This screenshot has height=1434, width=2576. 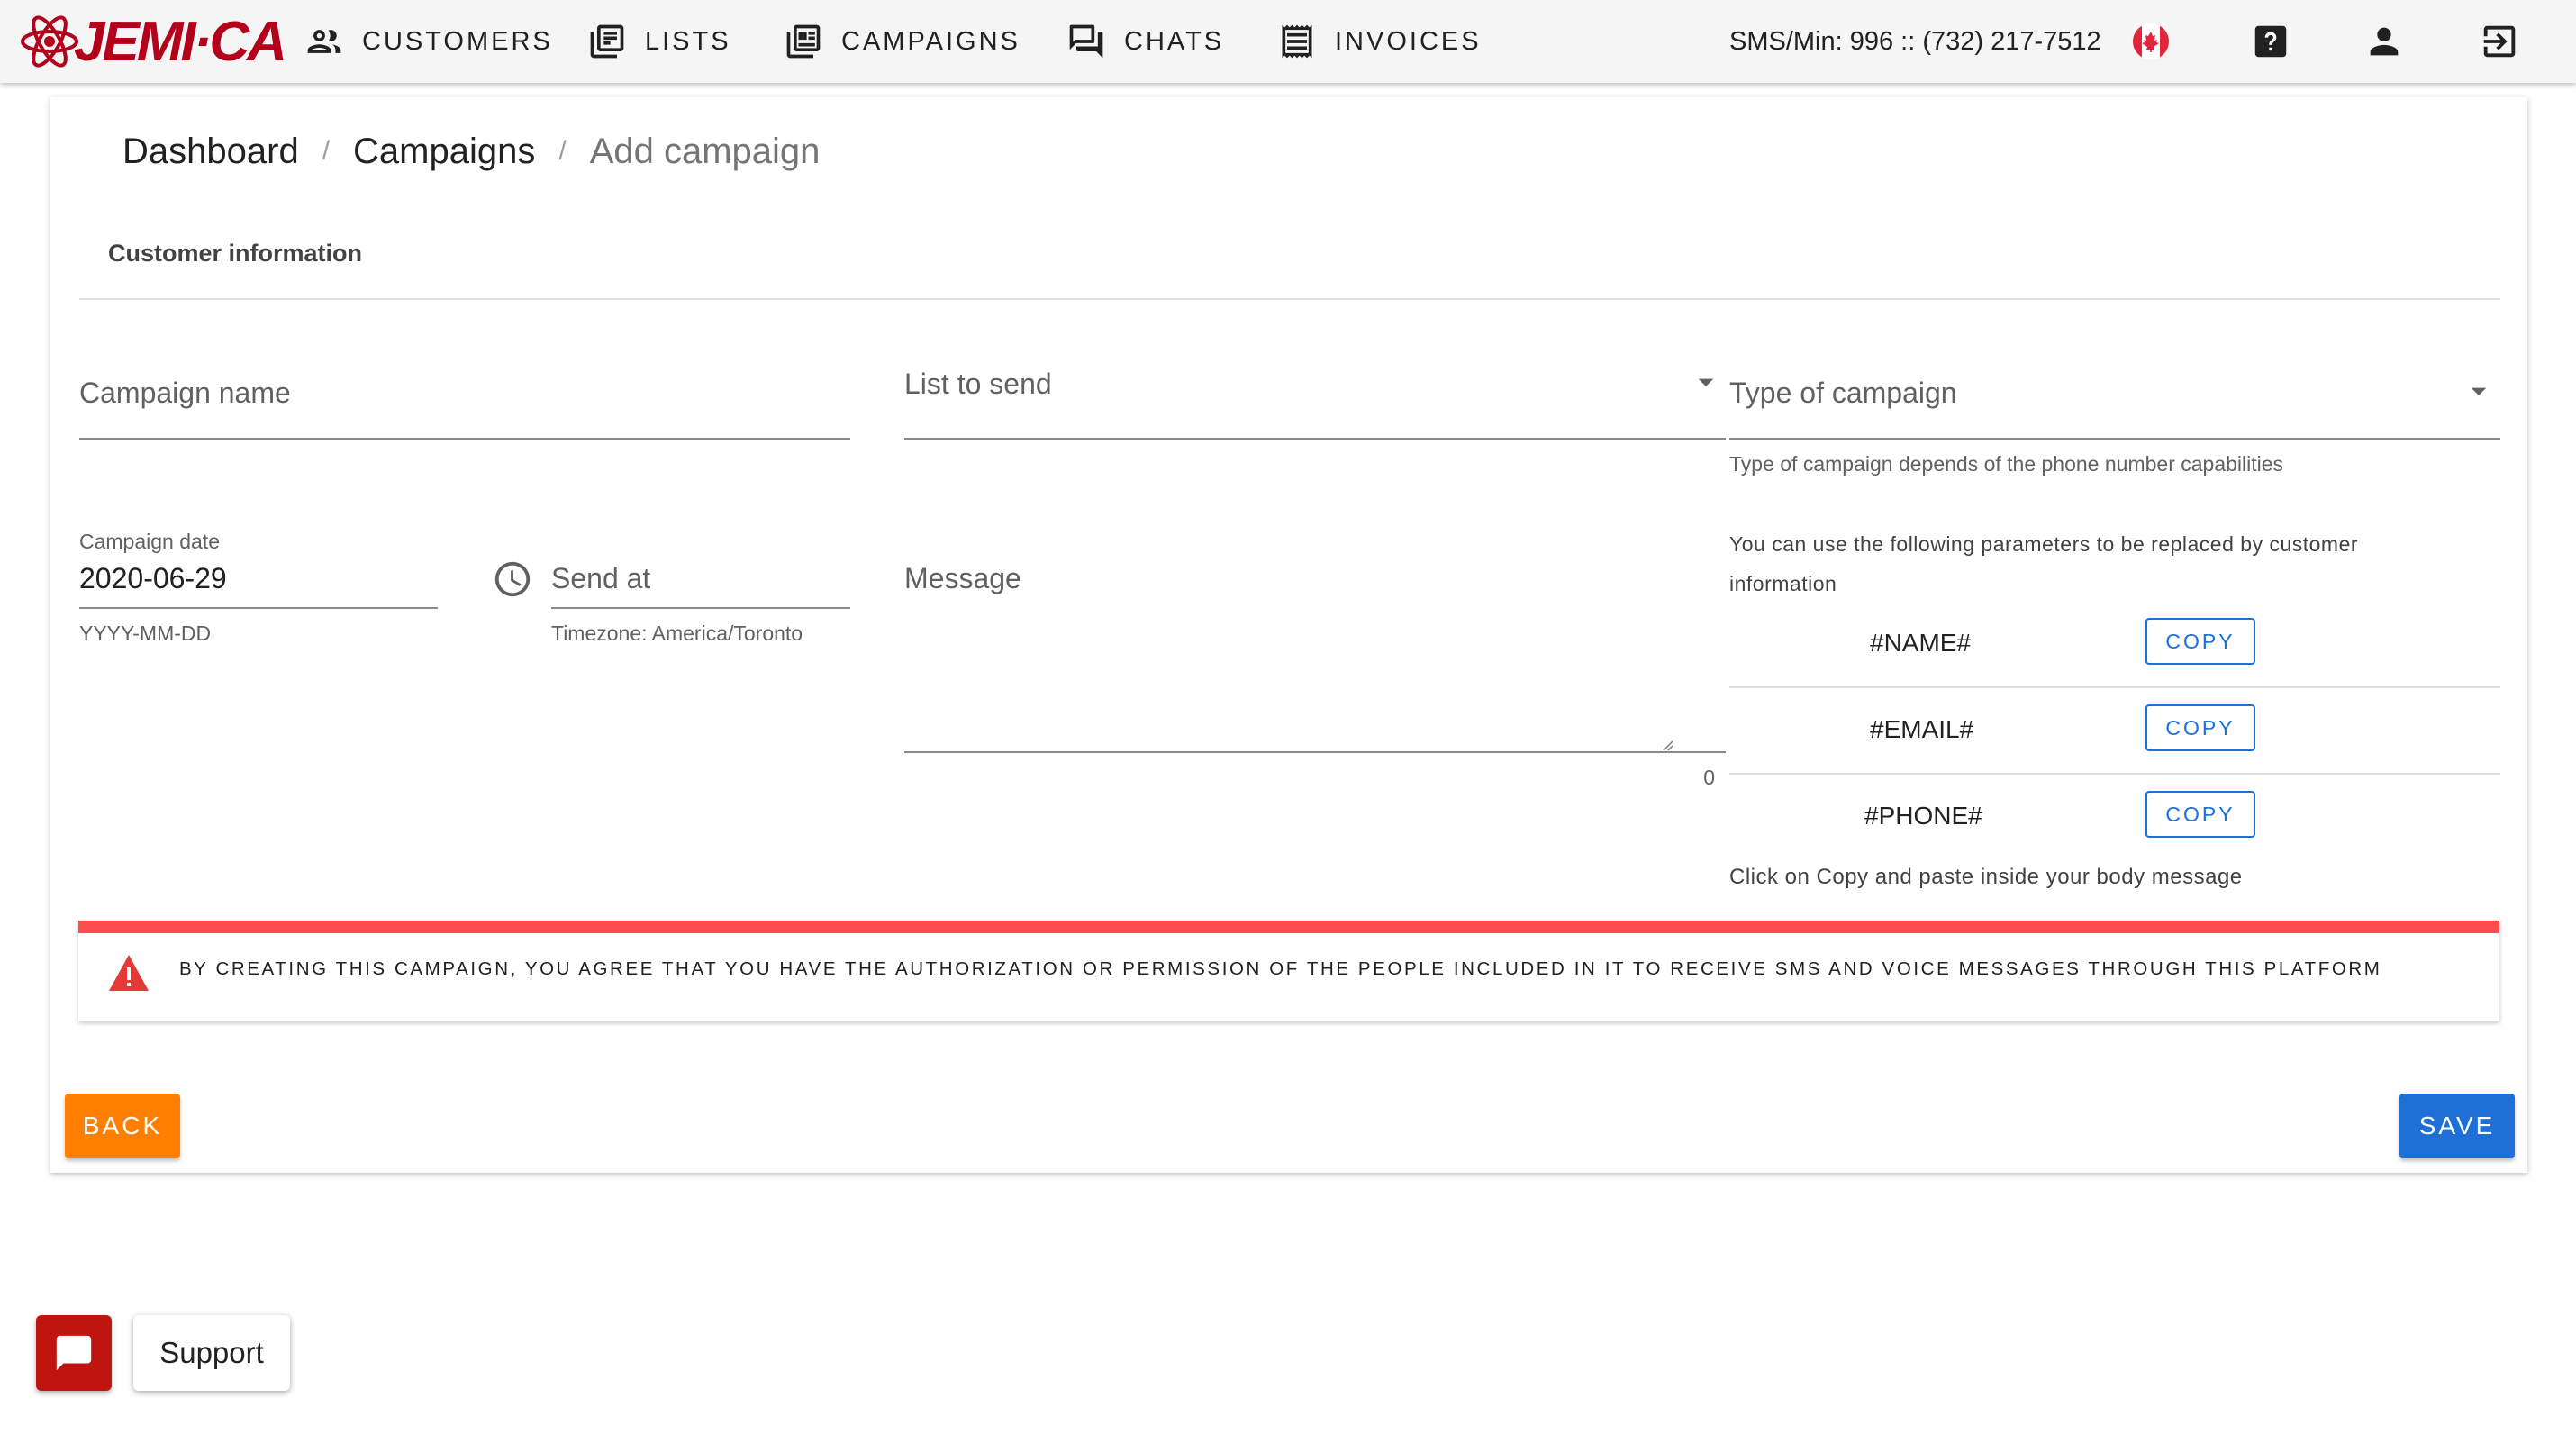 What do you see at coordinates (688, 41) in the screenshot?
I see `nav-lists-label: LISTS` at bounding box center [688, 41].